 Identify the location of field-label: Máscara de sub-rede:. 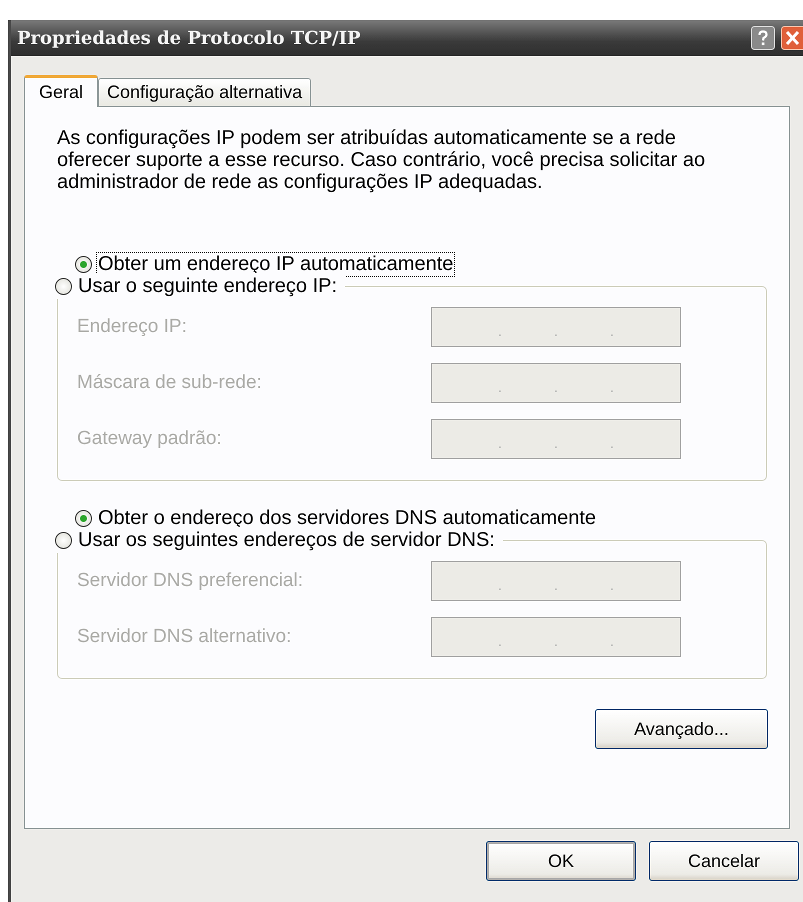
(169, 383).